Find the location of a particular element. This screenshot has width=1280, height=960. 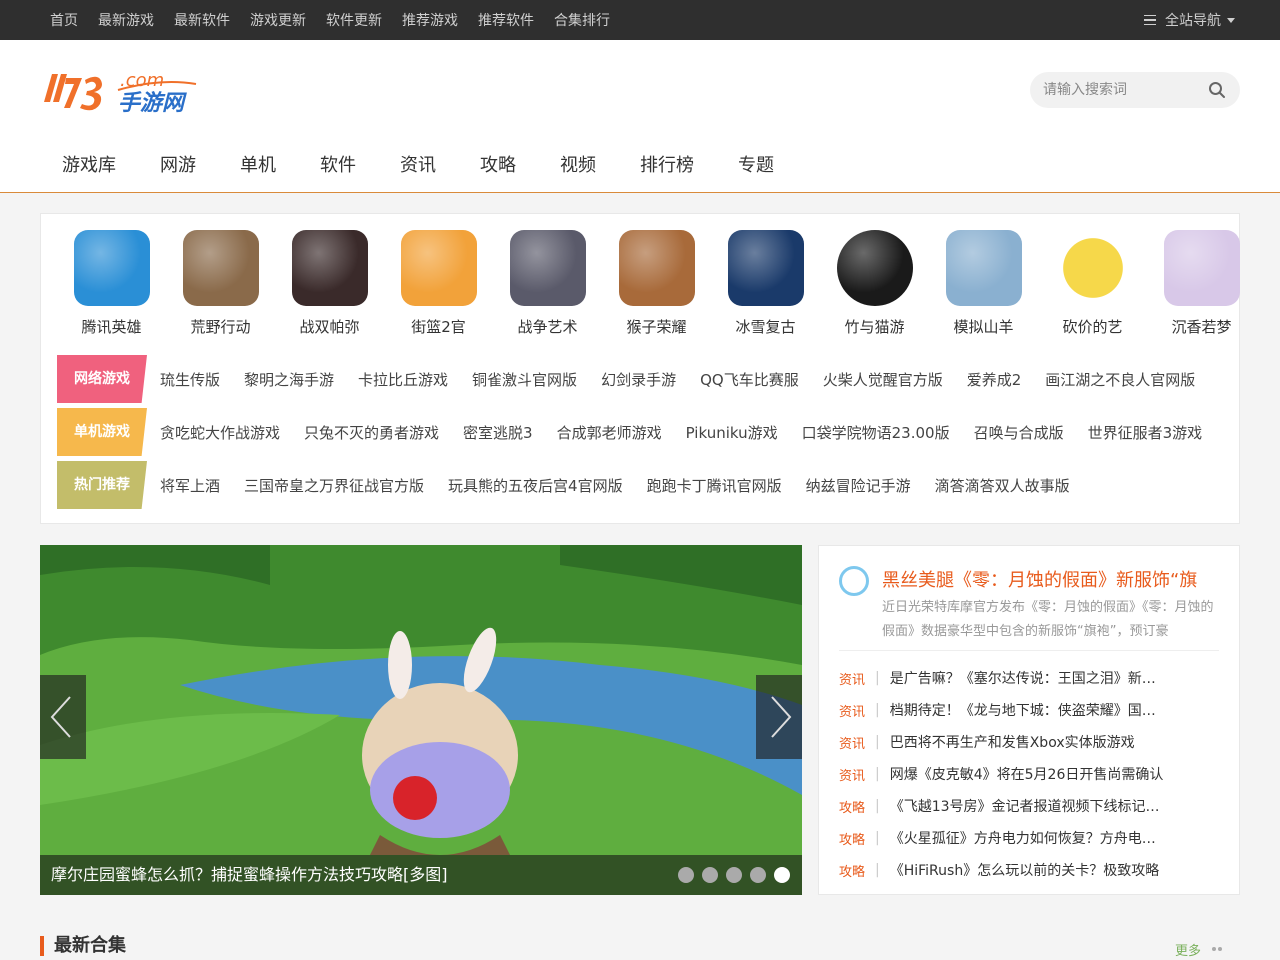

news-item: 攻略 | 《HiFiRush》怎么玩以前的关卡？极致攻略 is located at coordinates (1029, 870).